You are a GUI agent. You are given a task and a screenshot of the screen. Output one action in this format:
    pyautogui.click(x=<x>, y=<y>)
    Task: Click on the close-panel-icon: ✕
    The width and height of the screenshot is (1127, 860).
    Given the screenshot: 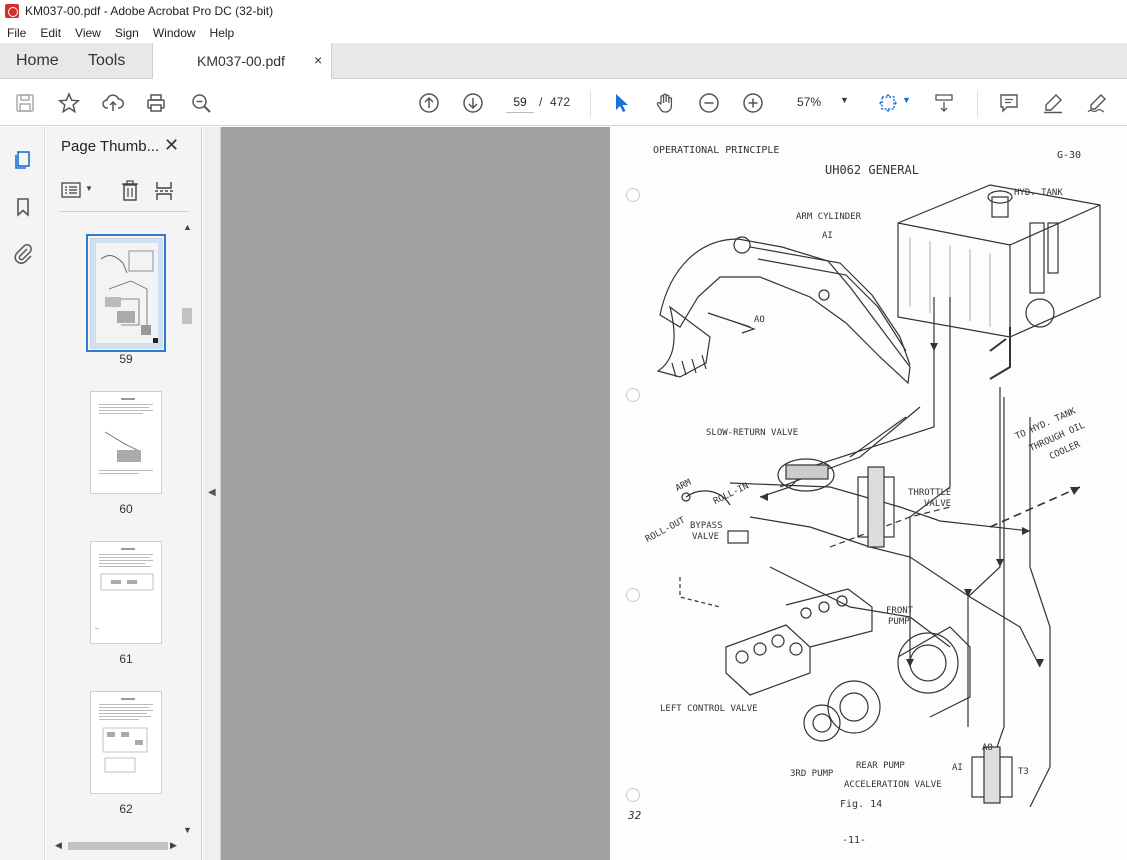 What is the action you would take?
    pyautogui.click(x=171, y=145)
    